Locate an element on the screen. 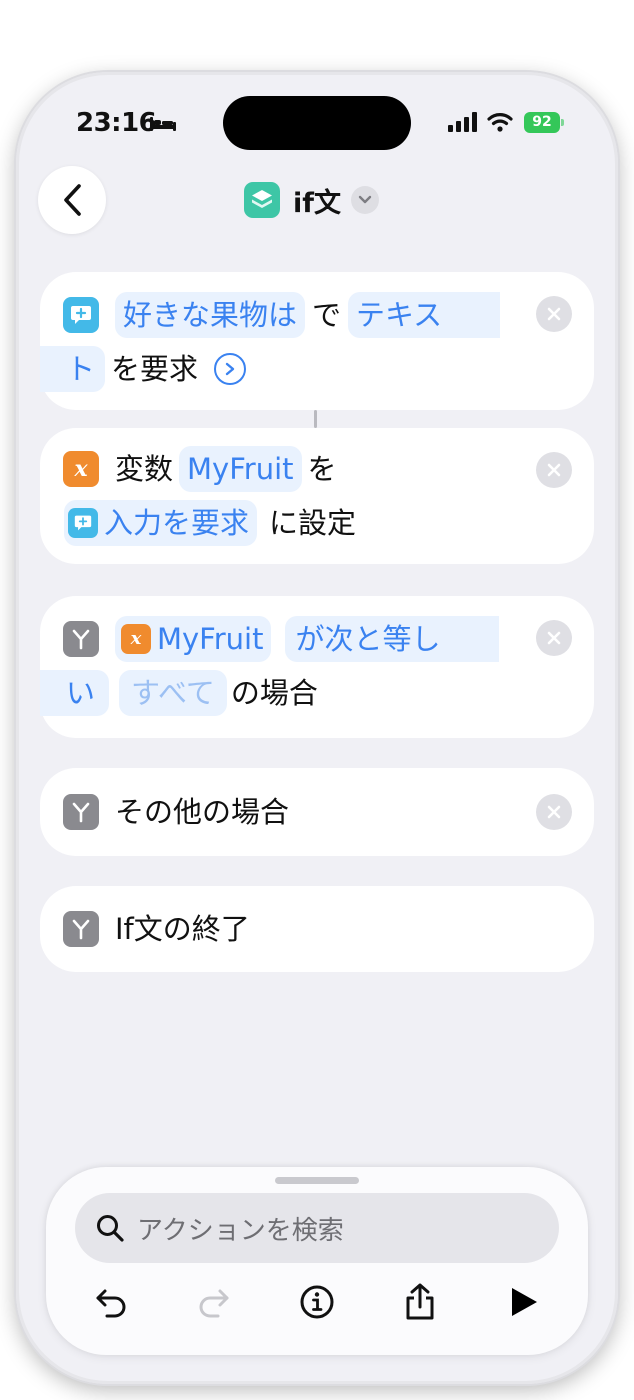 This screenshot has width=634, height=1400. chevron-right-icon is located at coordinates (230, 369).